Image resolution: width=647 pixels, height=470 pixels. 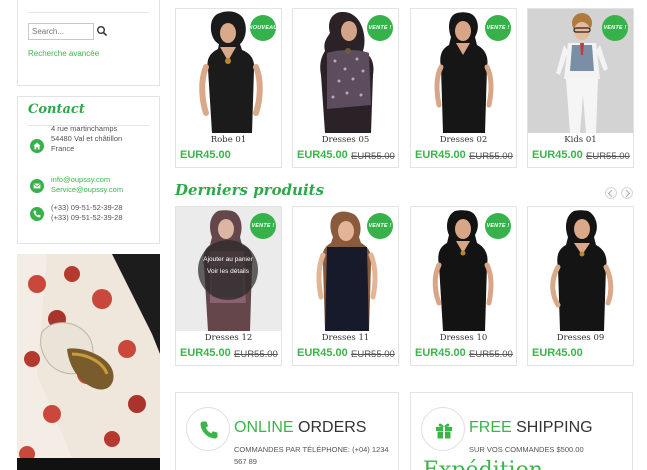 What do you see at coordinates (88, 12) in the screenshot?
I see `divider` at bounding box center [88, 12].